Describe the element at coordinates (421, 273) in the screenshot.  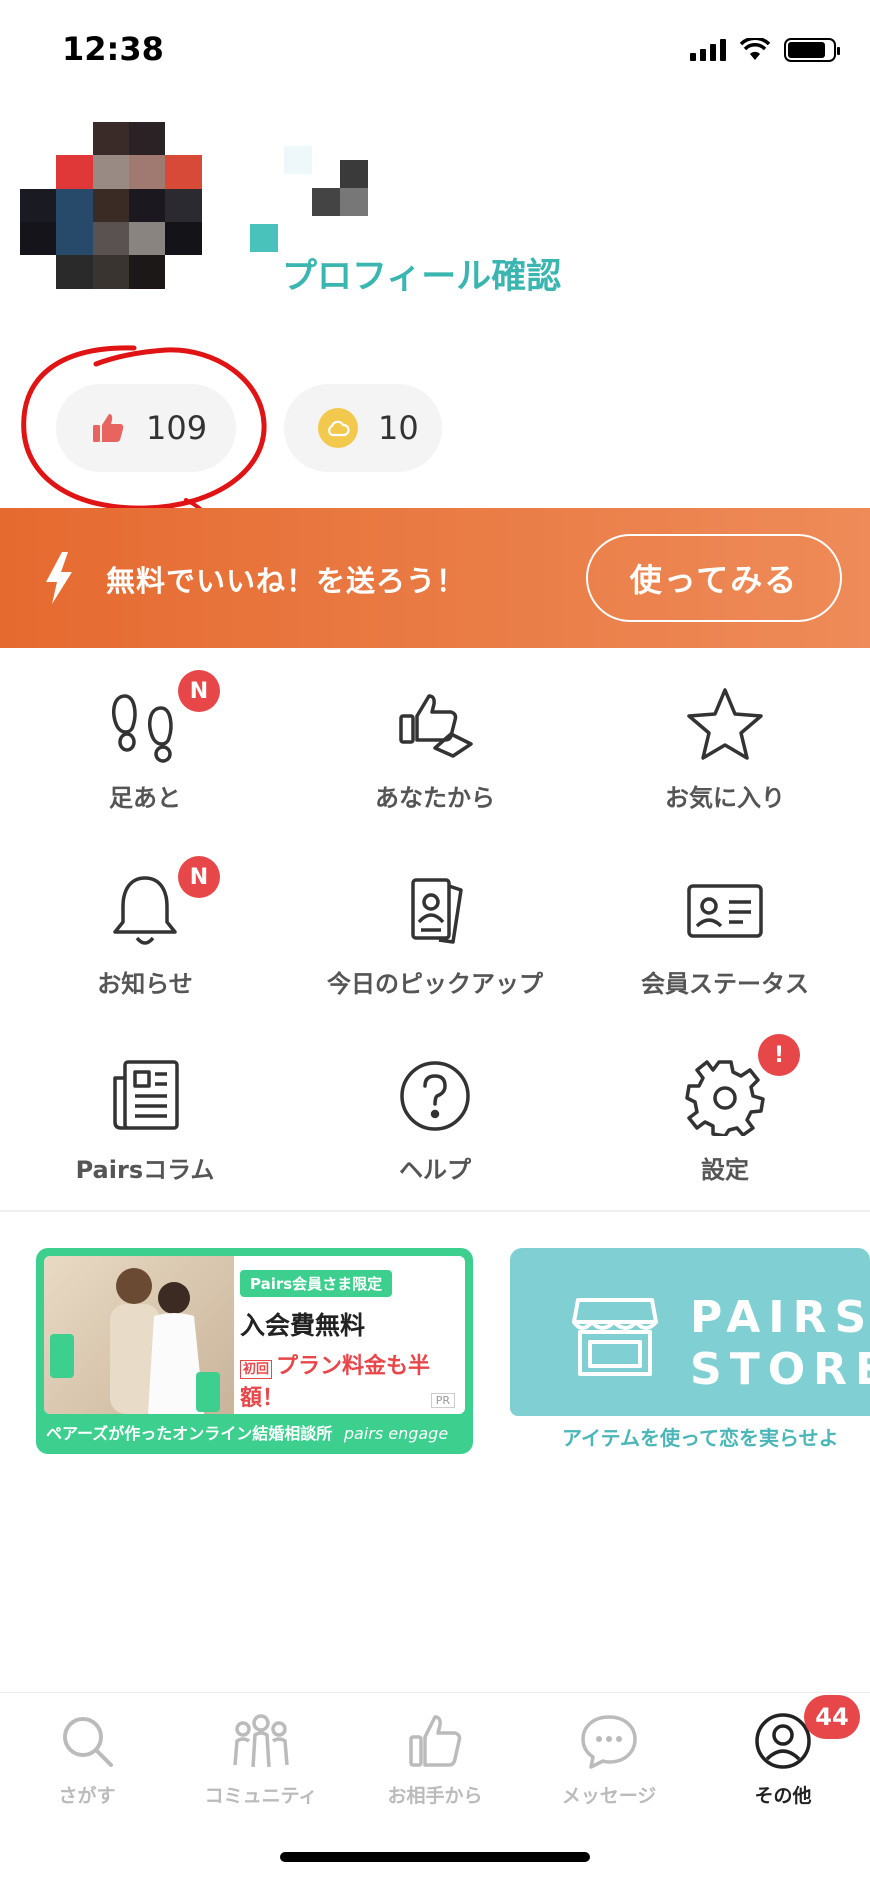
I see `profile-check-link: プロフィール確認` at that location.